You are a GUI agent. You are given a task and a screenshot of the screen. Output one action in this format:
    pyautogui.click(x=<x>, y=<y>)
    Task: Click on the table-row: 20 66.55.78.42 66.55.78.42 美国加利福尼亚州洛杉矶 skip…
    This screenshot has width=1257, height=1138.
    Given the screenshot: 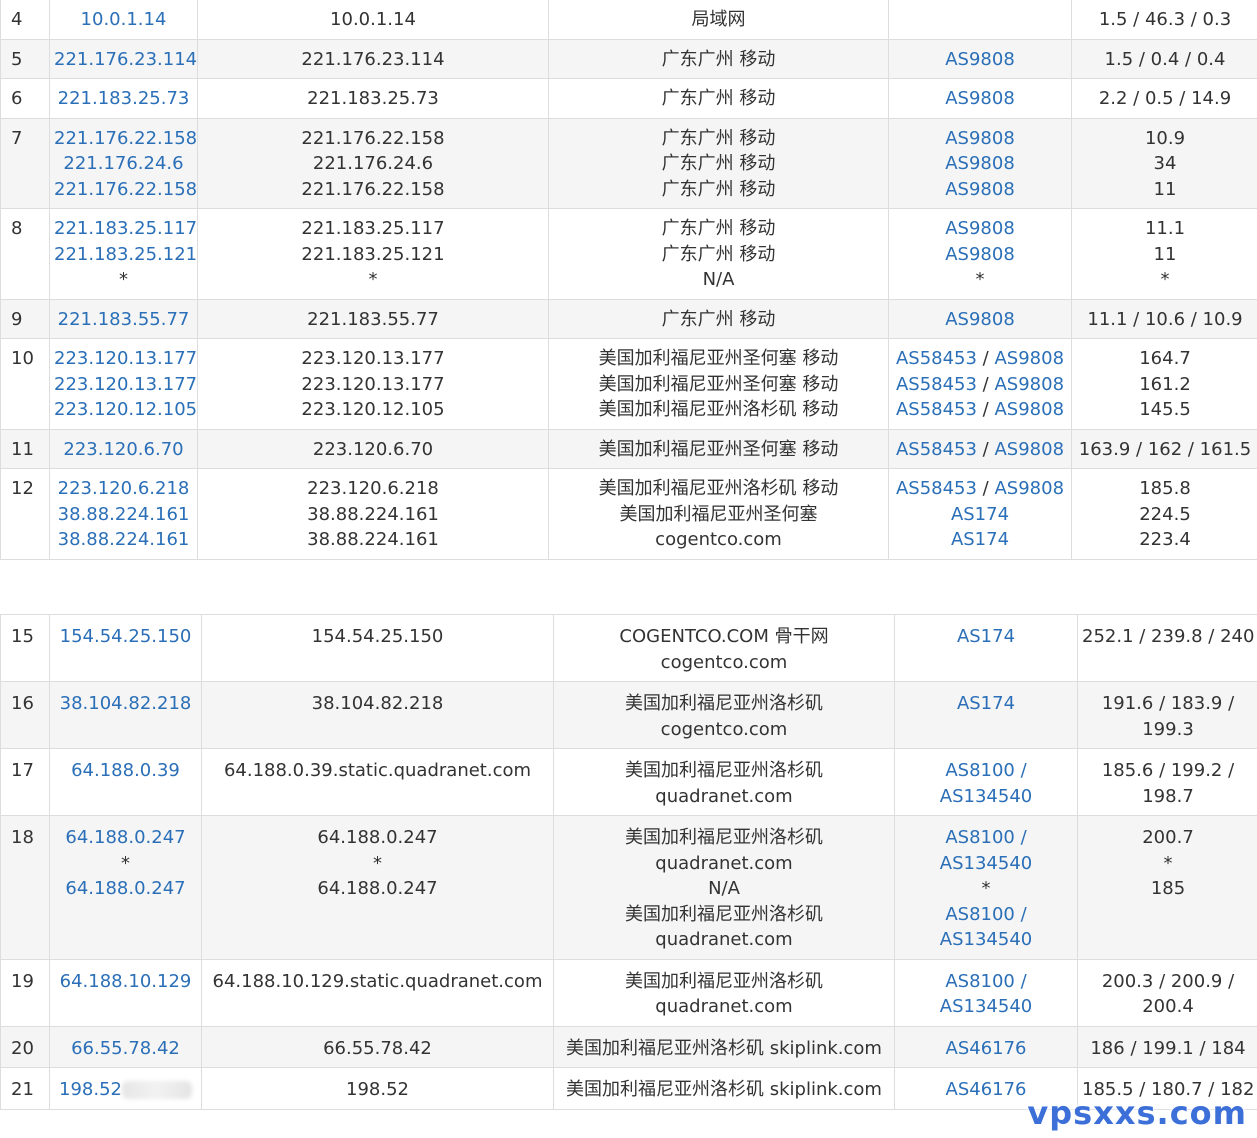 What is the action you would take?
    pyautogui.click(x=628, y=1046)
    